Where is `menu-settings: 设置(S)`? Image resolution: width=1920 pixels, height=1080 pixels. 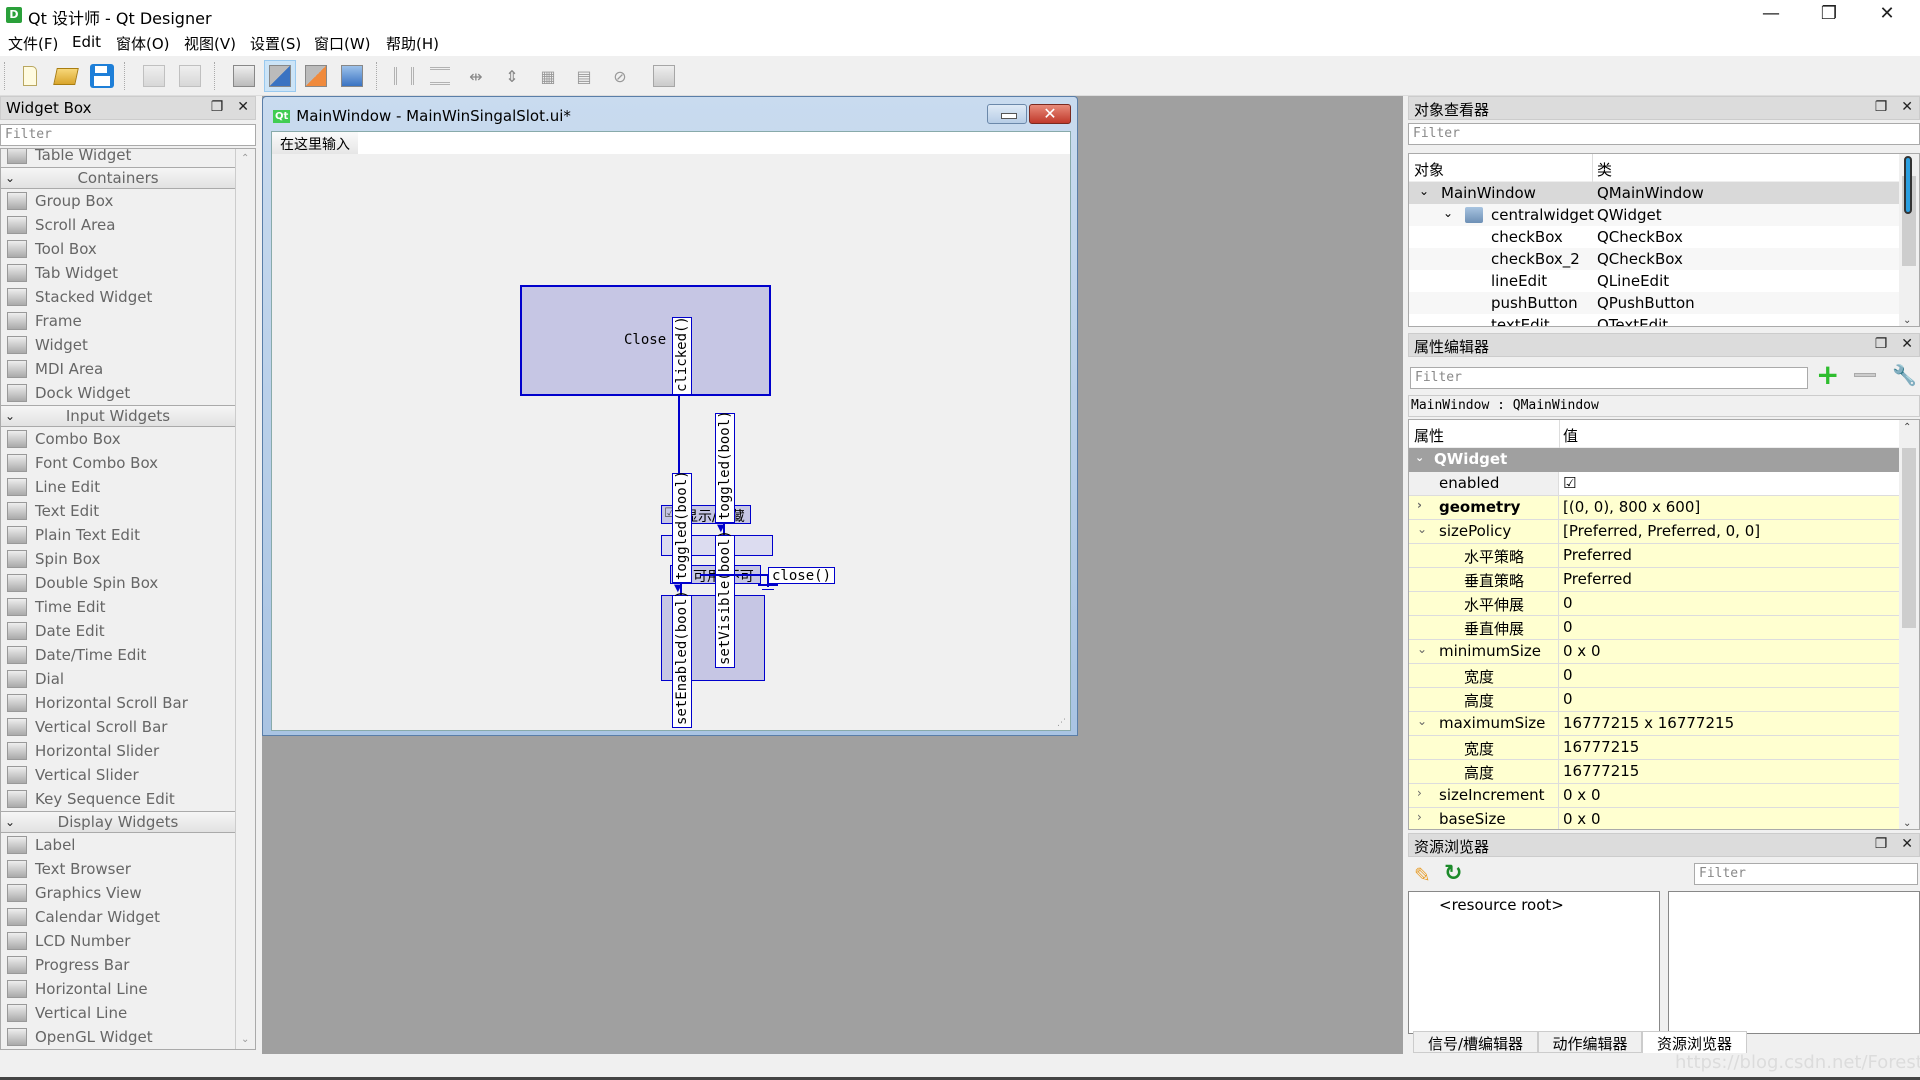
menu-settings: 设置(S) is located at coordinates (275, 43).